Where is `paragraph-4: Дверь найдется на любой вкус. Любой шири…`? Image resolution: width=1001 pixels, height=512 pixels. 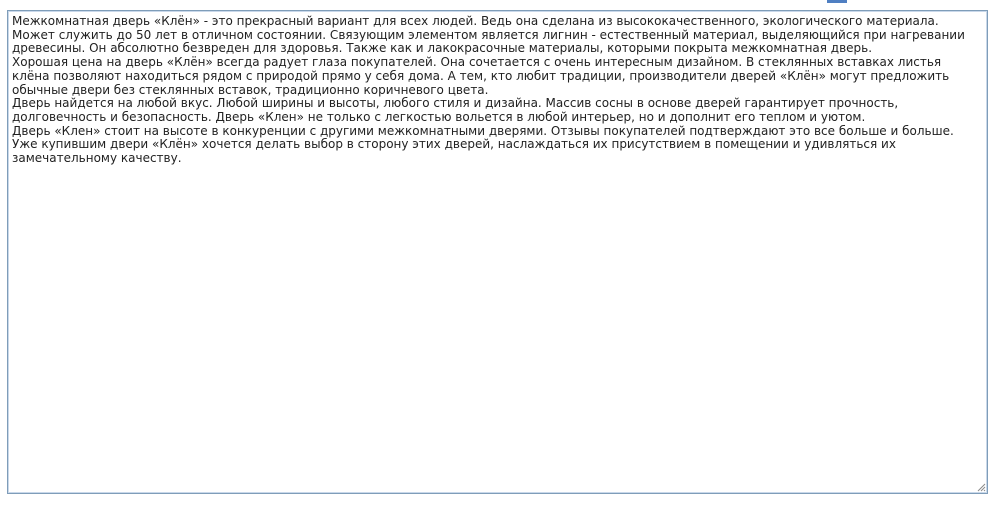
paragraph-4: Дверь найдется на любой вкус. Любой шири… is located at coordinates (455, 110).